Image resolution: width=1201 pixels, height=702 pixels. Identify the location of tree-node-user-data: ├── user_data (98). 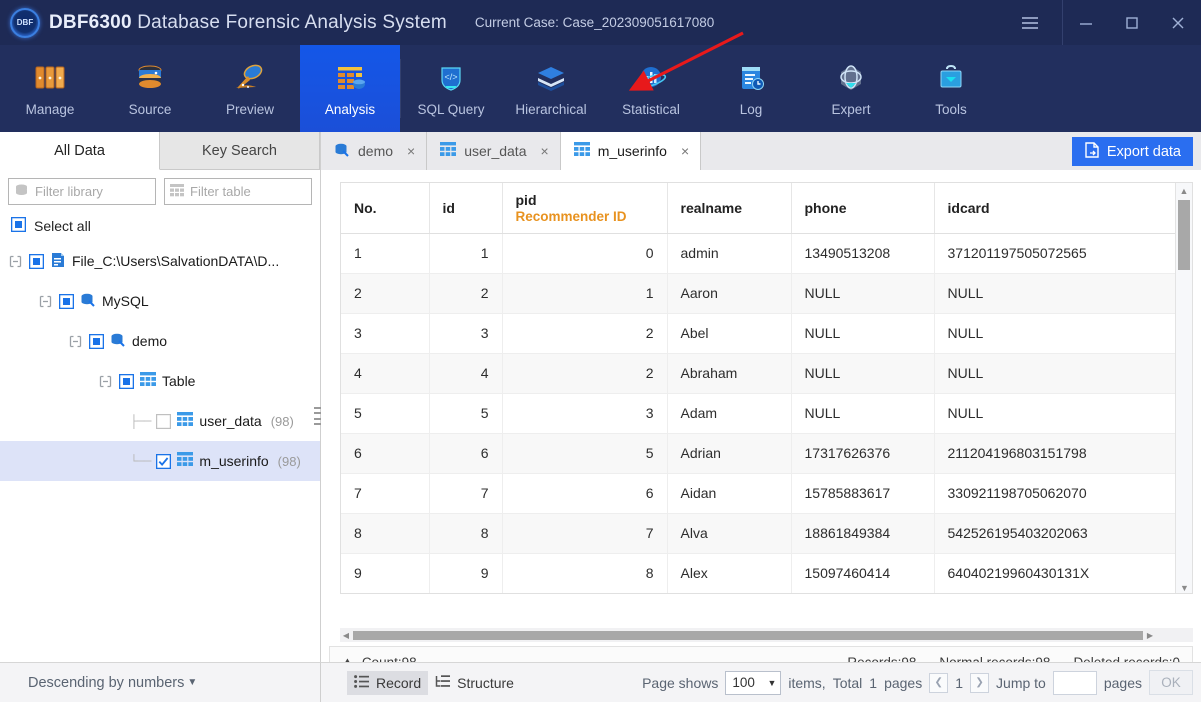
(160, 421).